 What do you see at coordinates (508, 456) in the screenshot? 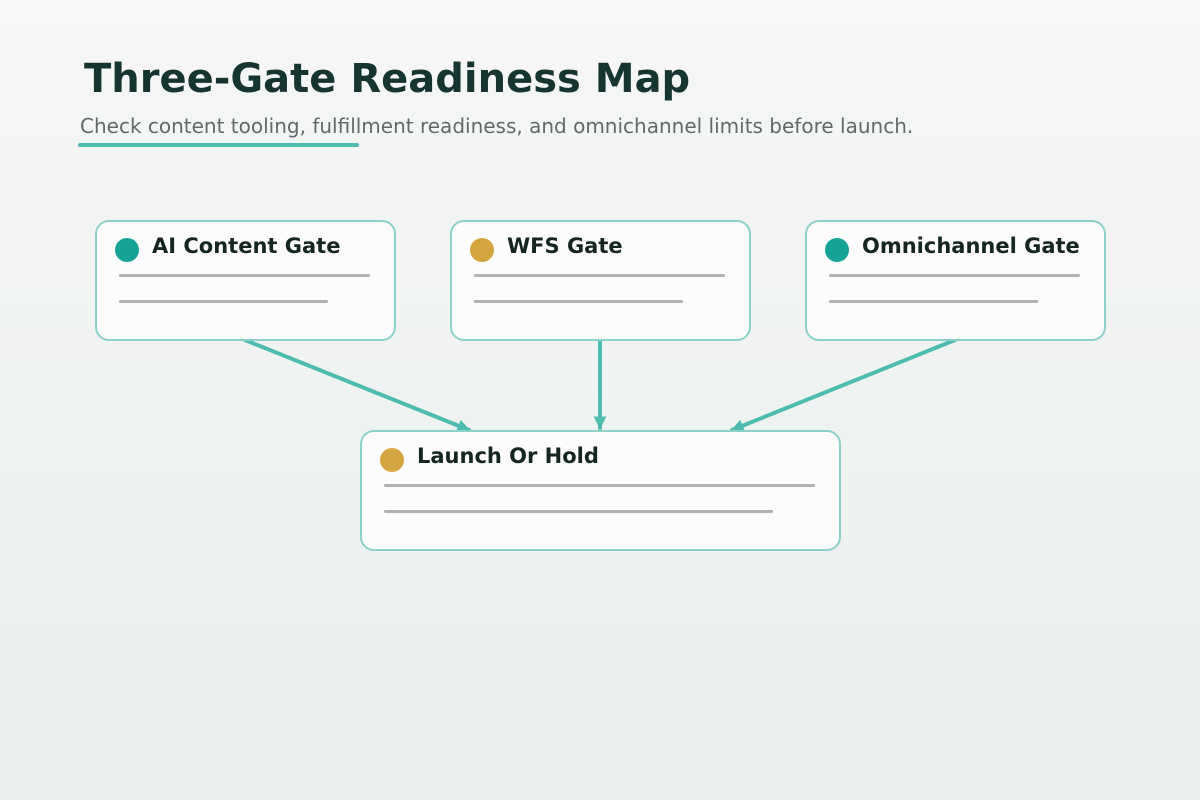
I see `node-label: Launch Or Hold` at bounding box center [508, 456].